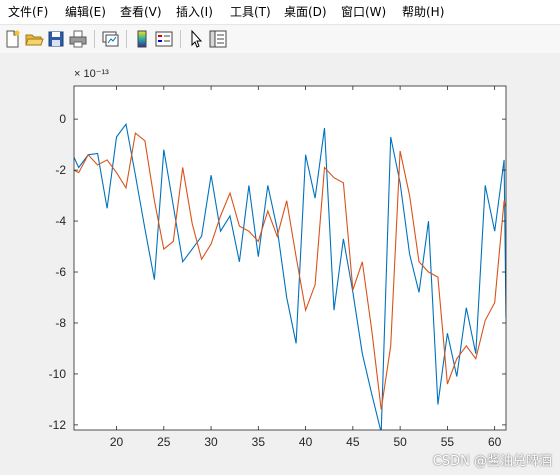 The height and width of the screenshot is (475, 560). I want to click on menu-window: 窗口(W), so click(363, 12).